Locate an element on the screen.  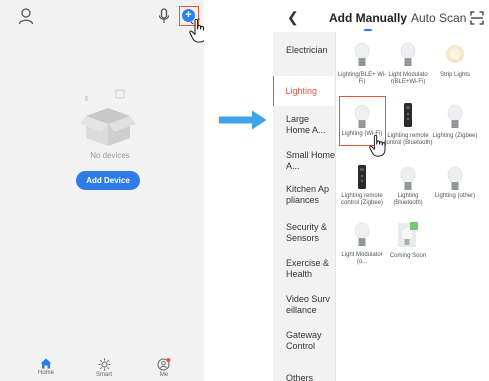
category-electrician: Electrician is located at coordinates (304, 50).